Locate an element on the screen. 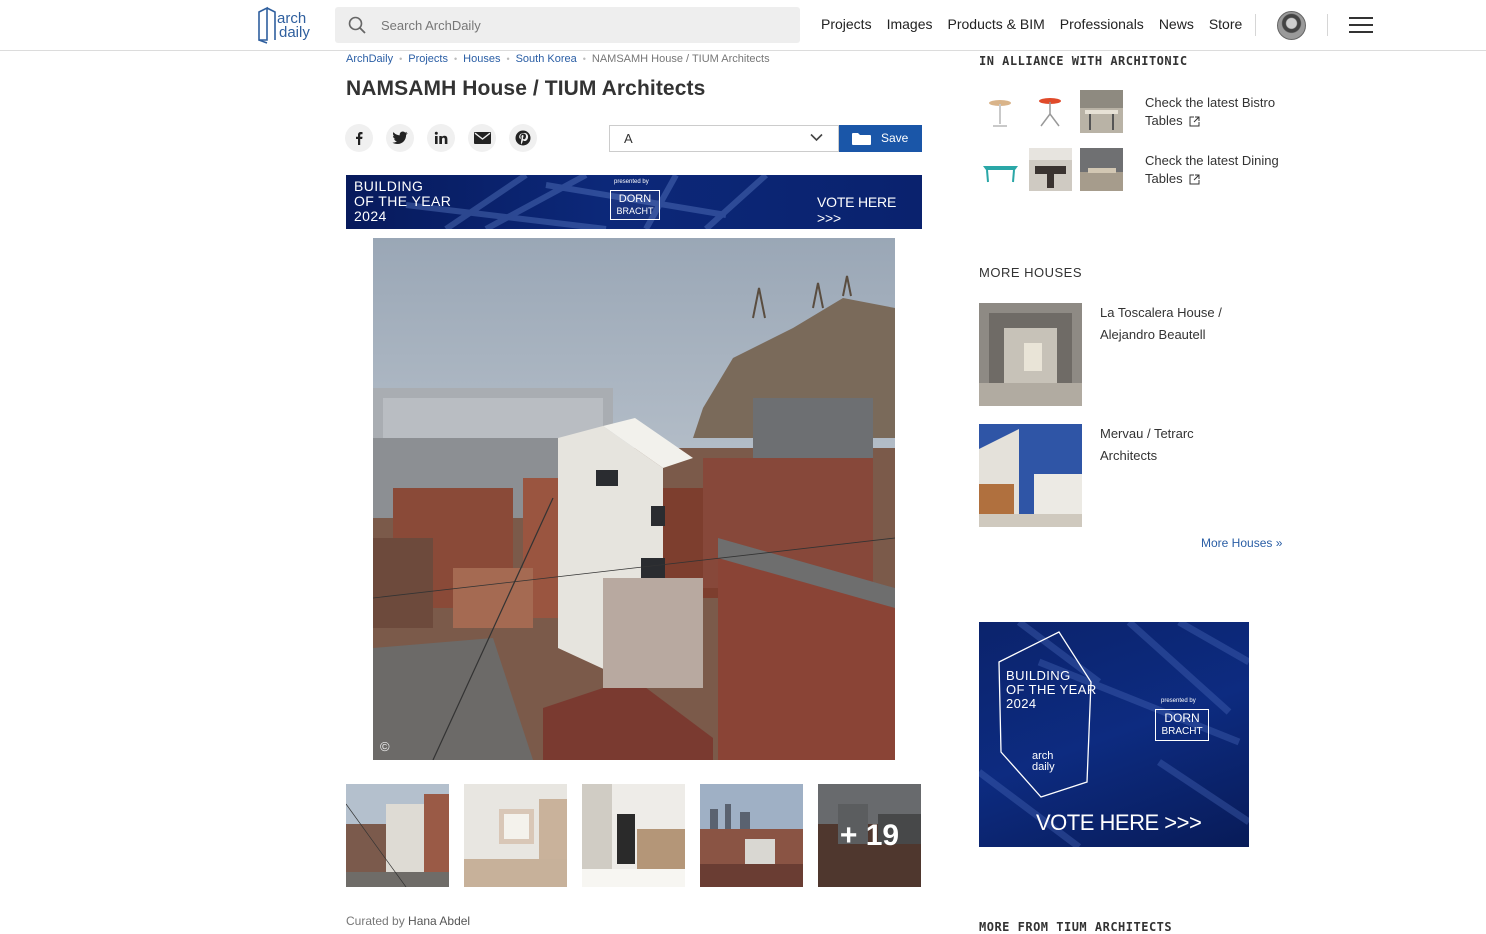  alliance-heading: IN ALLIANCE WITH ARCHITONIC is located at coordinates (1083, 61).